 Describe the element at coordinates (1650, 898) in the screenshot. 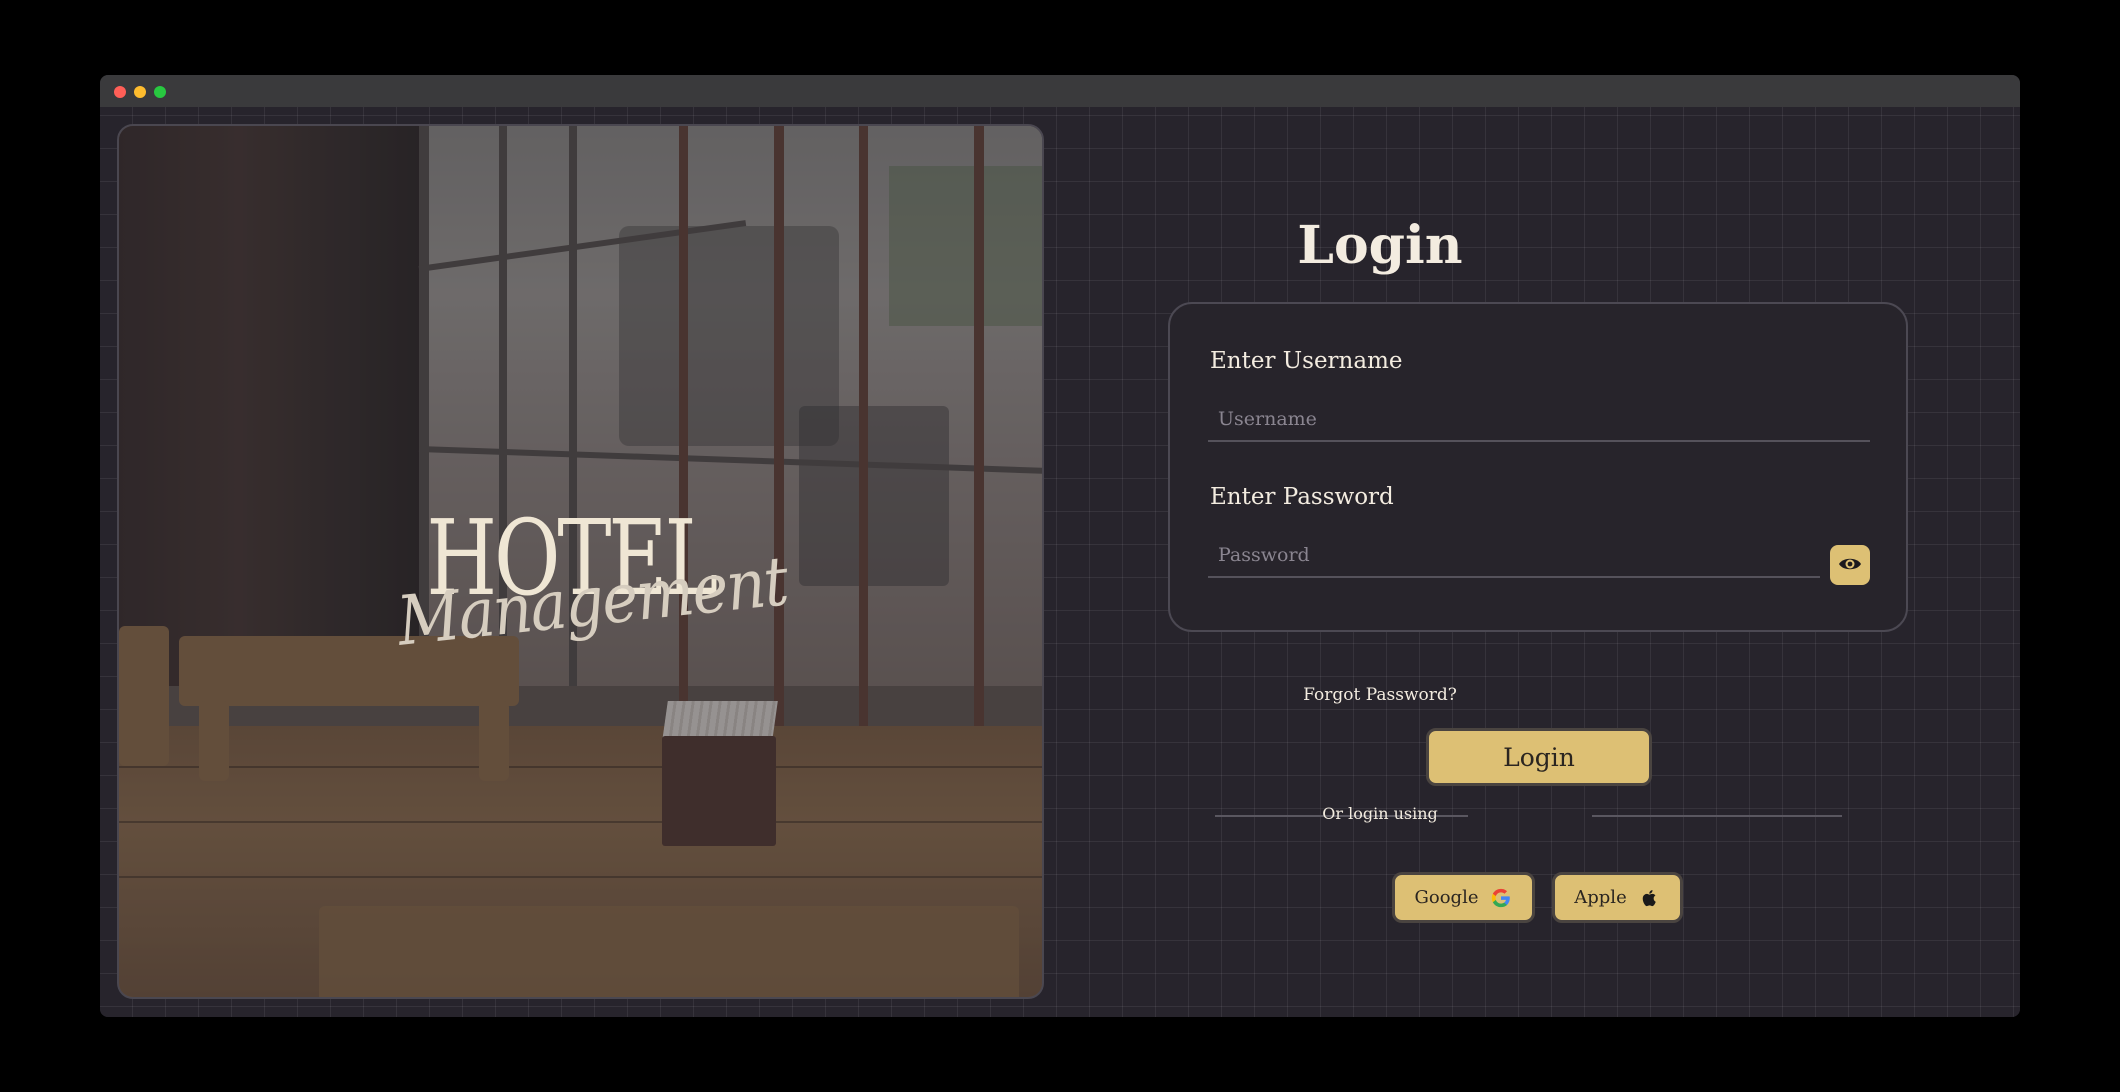

I see `apple-icon` at that location.